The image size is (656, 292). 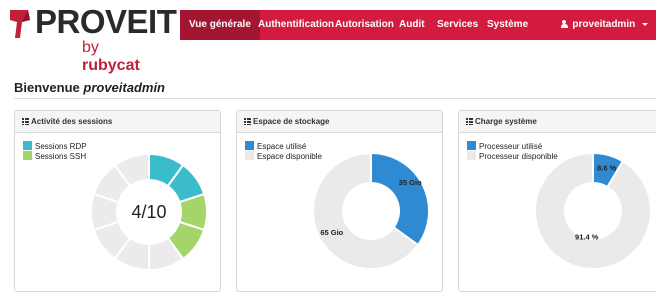 What do you see at coordinates (607, 168) in the screenshot?
I see `chart-data-label: 8.6 %` at bounding box center [607, 168].